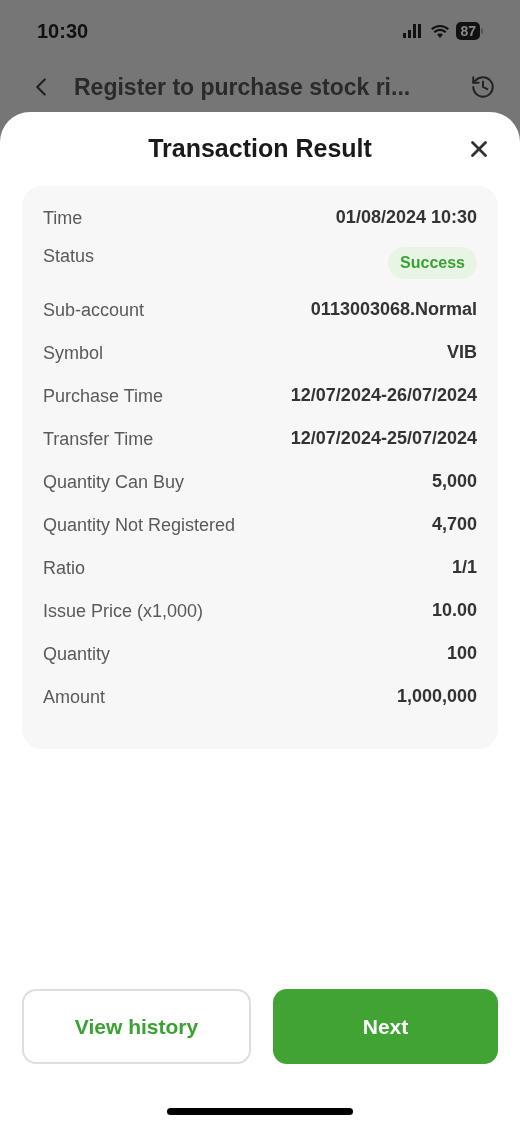  I want to click on detail-label: Symbol, so click(73, 353).